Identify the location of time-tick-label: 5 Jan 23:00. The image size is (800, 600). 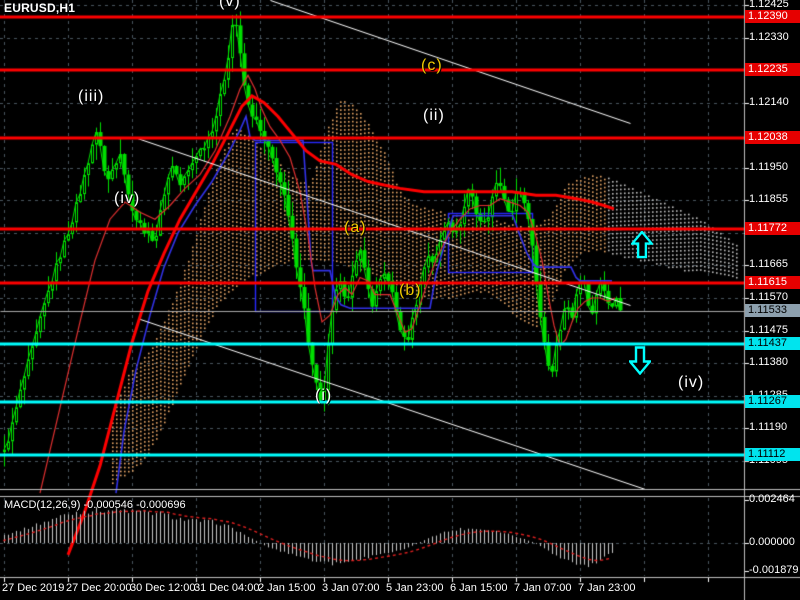
(415, 588).